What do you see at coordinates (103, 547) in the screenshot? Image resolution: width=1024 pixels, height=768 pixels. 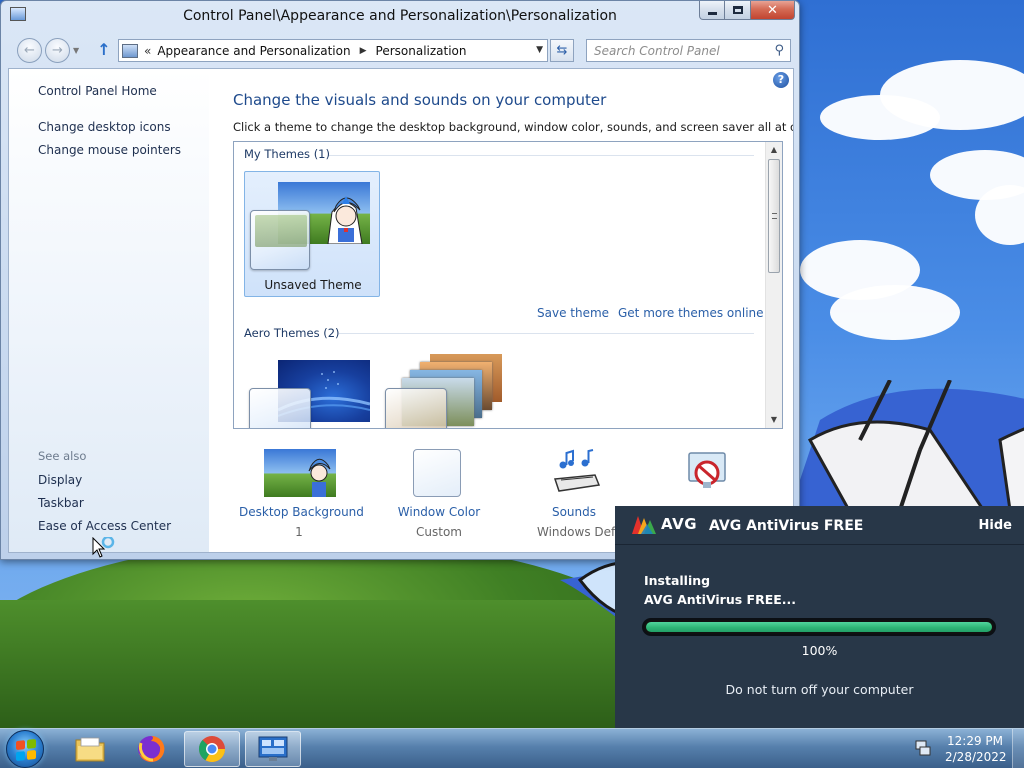 I see `busy-cursor-icon` at bounding box center [103, 547].